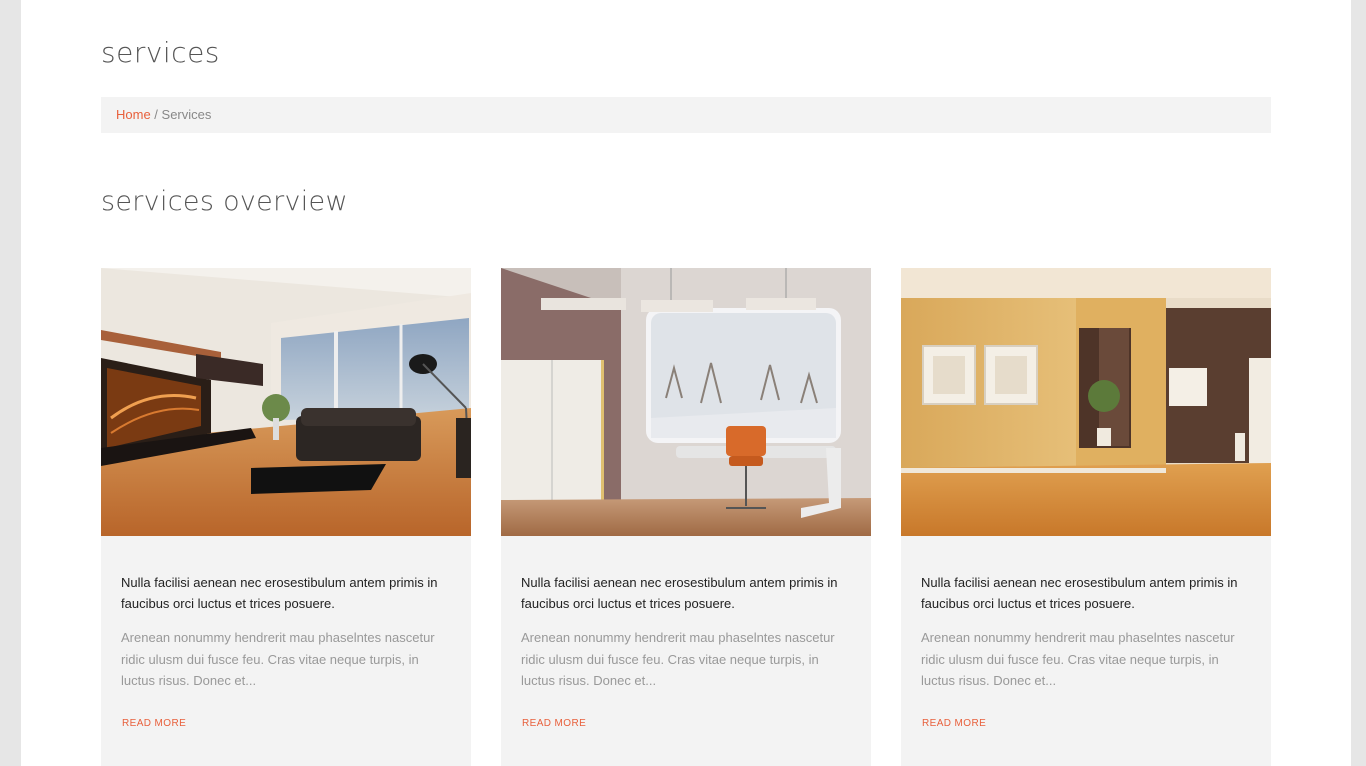 The height and width of the screenshot is (766, 1366). I want to click on breadcrumb-current: Services, so click(186, 114).